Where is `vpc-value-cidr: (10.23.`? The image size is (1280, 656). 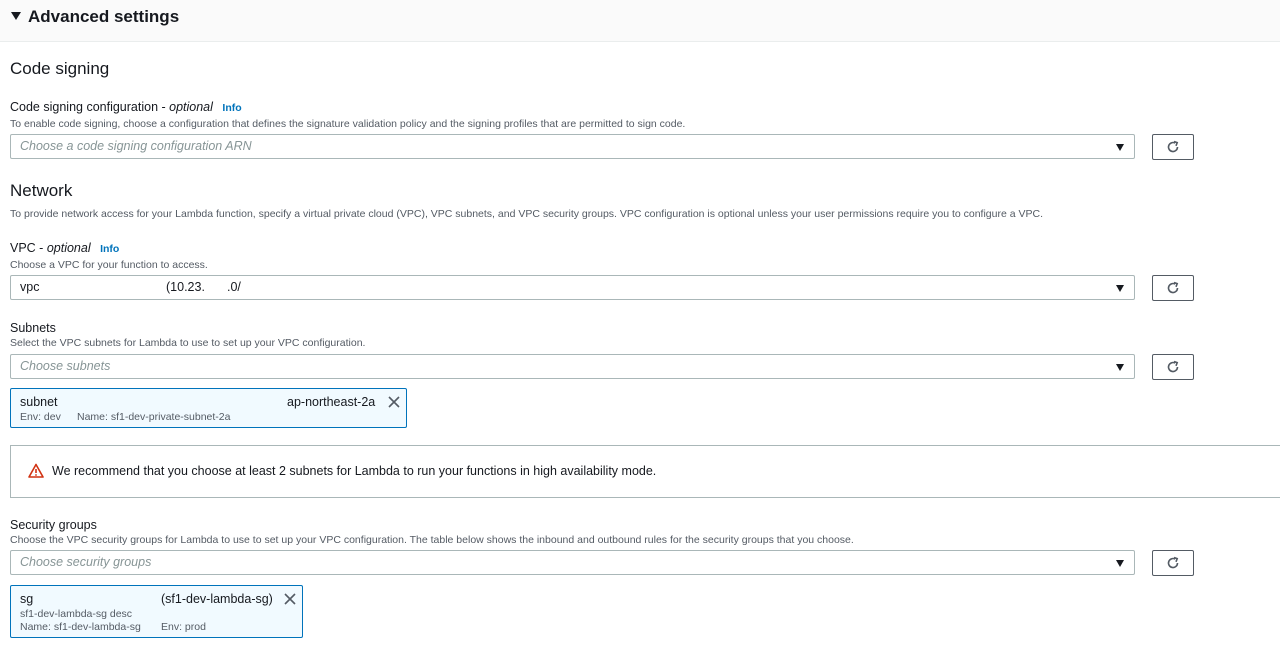 vpc-value-cidr: (10.23. is located at coordinates (185, 287).